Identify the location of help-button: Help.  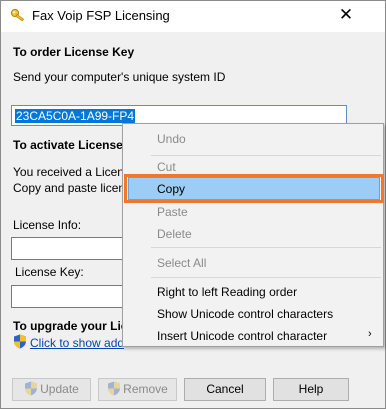
(311, 389).